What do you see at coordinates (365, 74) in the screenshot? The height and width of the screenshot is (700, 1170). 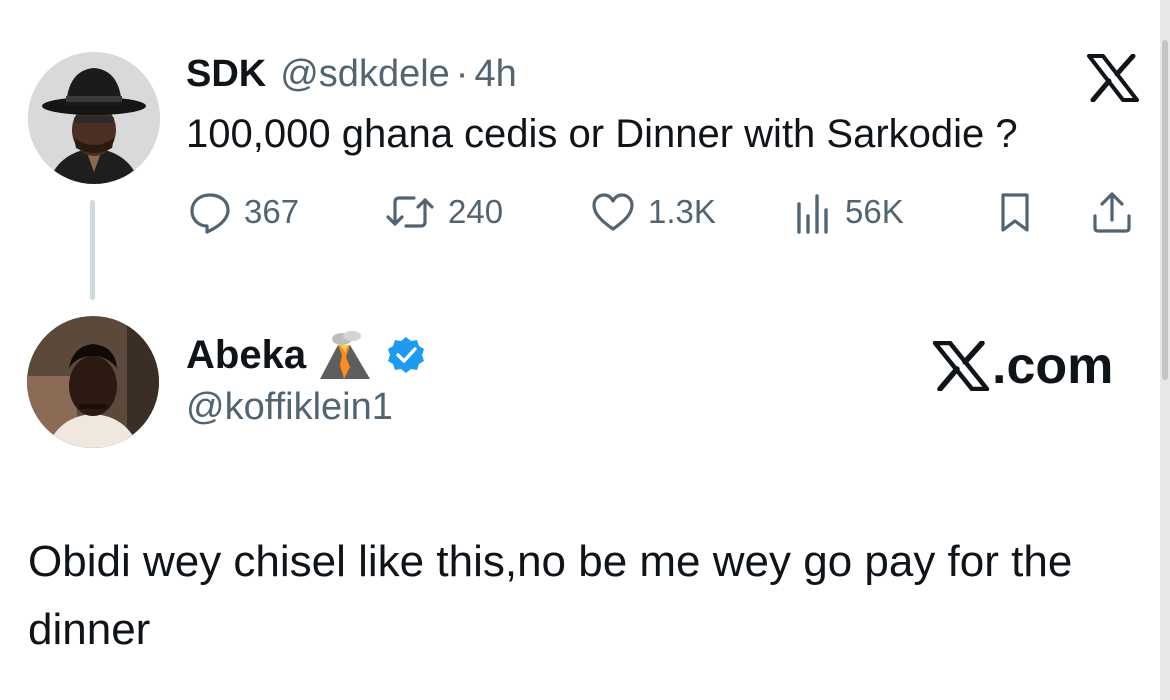 I see `tweet1-author-handle: @sdkdele` at bounding box center [365, 74].